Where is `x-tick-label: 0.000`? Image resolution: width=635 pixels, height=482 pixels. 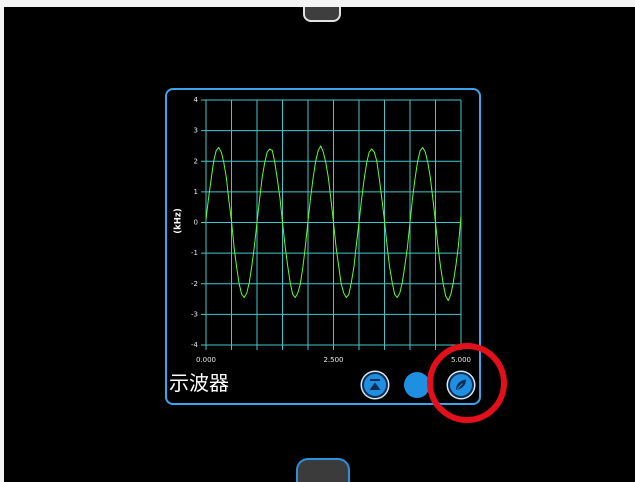 x-tick-label: 0.000 is located at coordinates (206, 360).